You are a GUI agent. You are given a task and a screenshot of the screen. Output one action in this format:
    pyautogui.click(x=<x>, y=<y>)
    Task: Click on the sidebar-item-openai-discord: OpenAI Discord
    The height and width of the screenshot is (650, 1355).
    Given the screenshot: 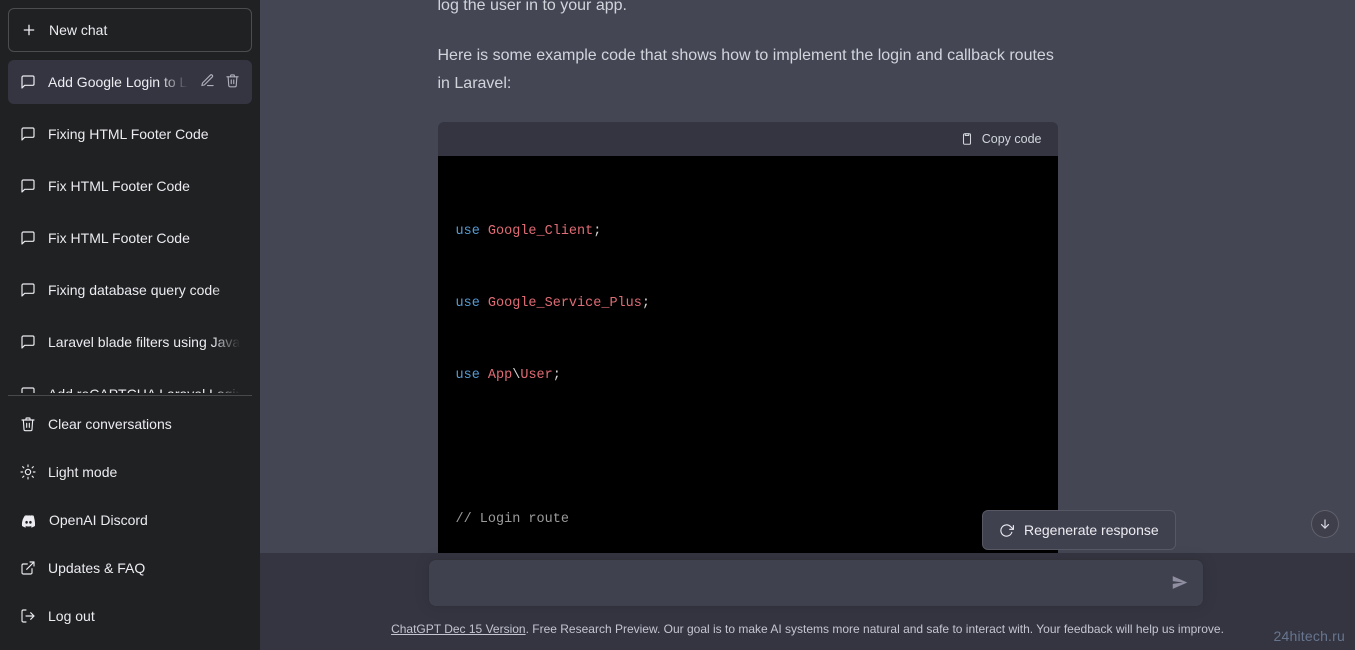 What is the action you would take?
    pyautogui.click(x=130, y=520)
    